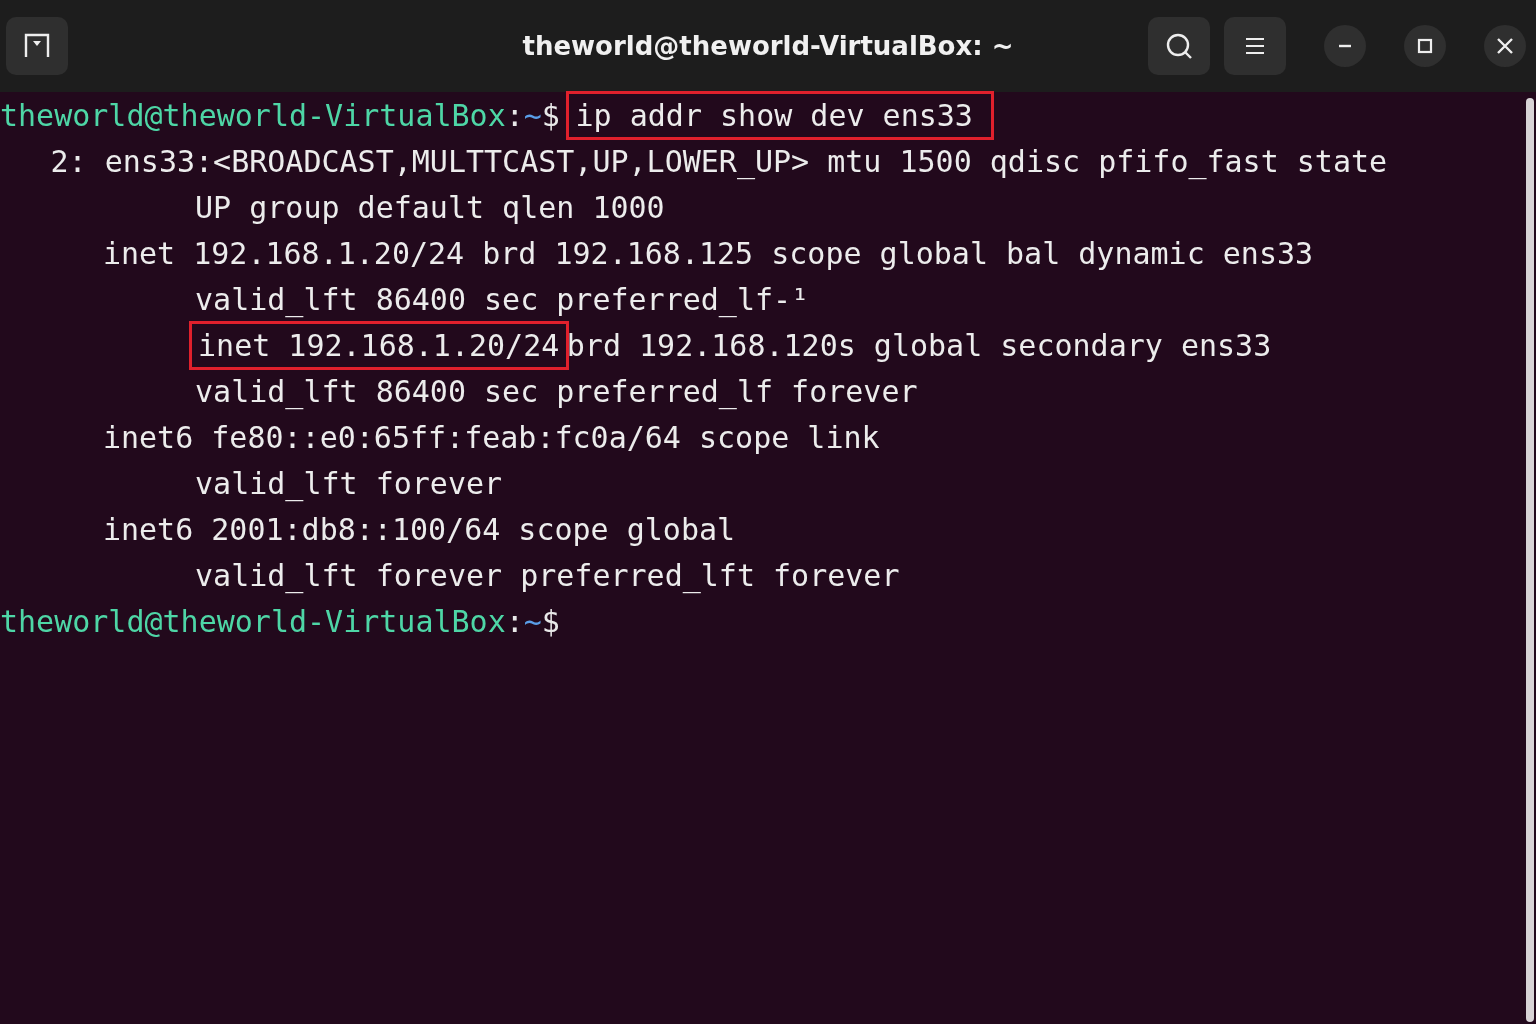 The image size is (1536, 1024). What do you see at coordinates (419, 529) in the screenshot?
I see `output-text: inet6 2001:db8::100/64 scope global` at bounding box center [419, 529].